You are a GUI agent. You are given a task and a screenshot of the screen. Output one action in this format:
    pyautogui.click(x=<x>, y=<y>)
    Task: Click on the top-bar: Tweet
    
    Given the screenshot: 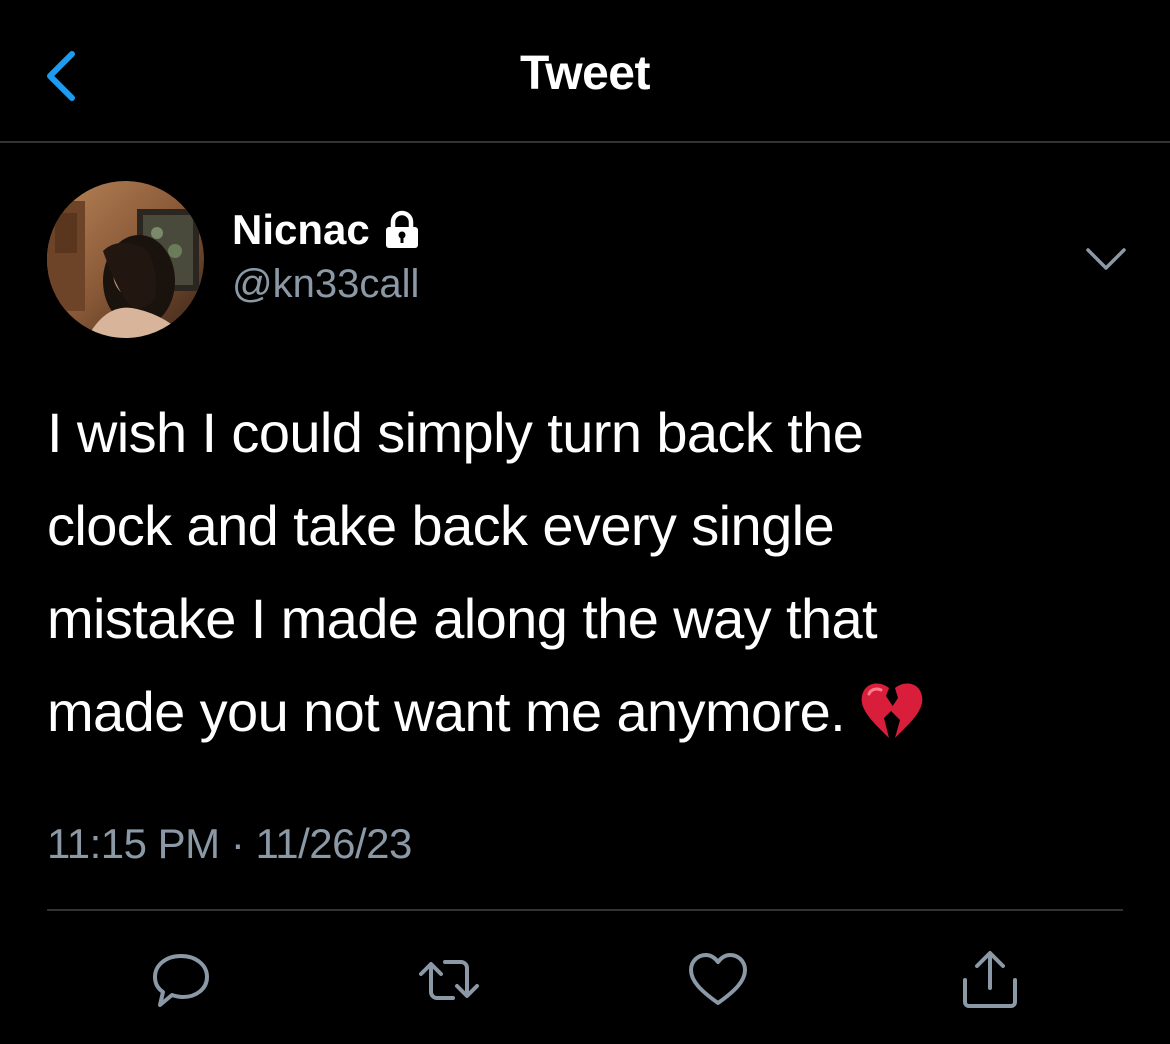 What is the action you would take?
    pyautogui.click(x=585, y=71)
    